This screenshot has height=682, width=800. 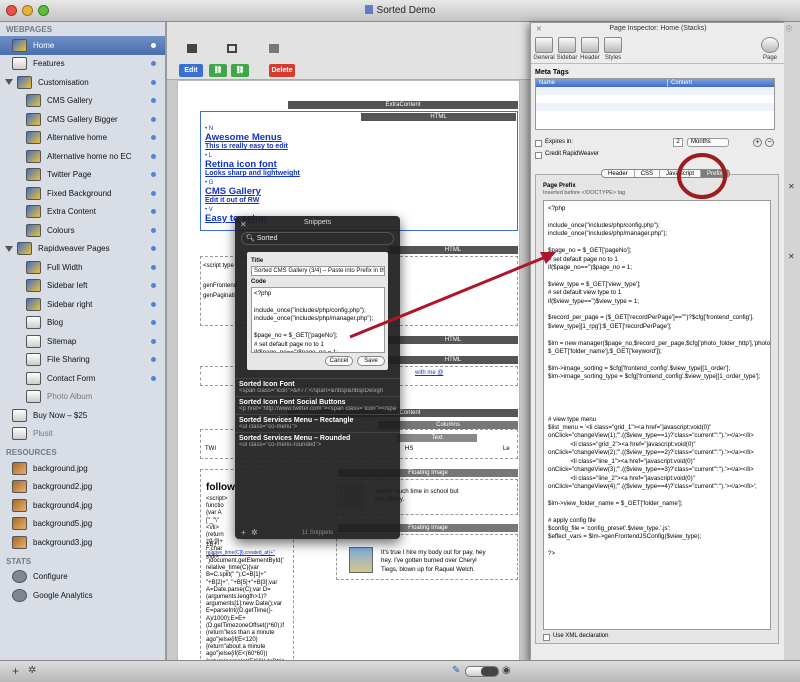 What do you see at coordinates (702, 176) in the screenshot?
I see `prefix-highlight-circle` at bounding box center [702, 176].